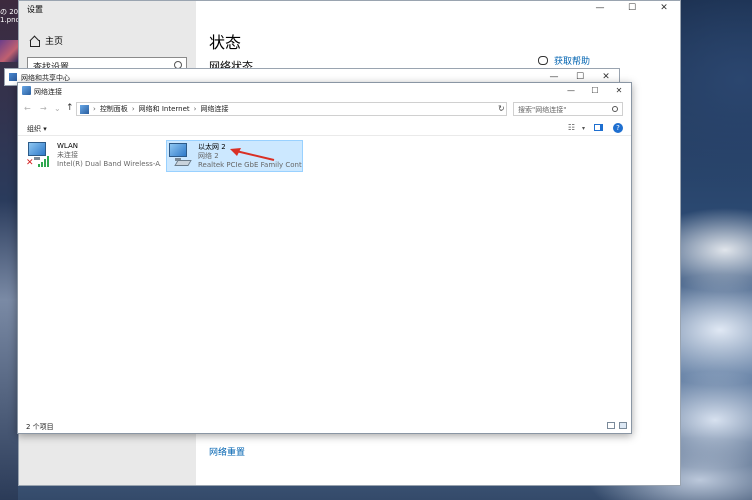 Image resolution: width=752 pixels, height=500 pixels. What do you see at coordinates (84, 109) in the screenshot?
I see `control-panel-icon` at bounding box center [84, 109].